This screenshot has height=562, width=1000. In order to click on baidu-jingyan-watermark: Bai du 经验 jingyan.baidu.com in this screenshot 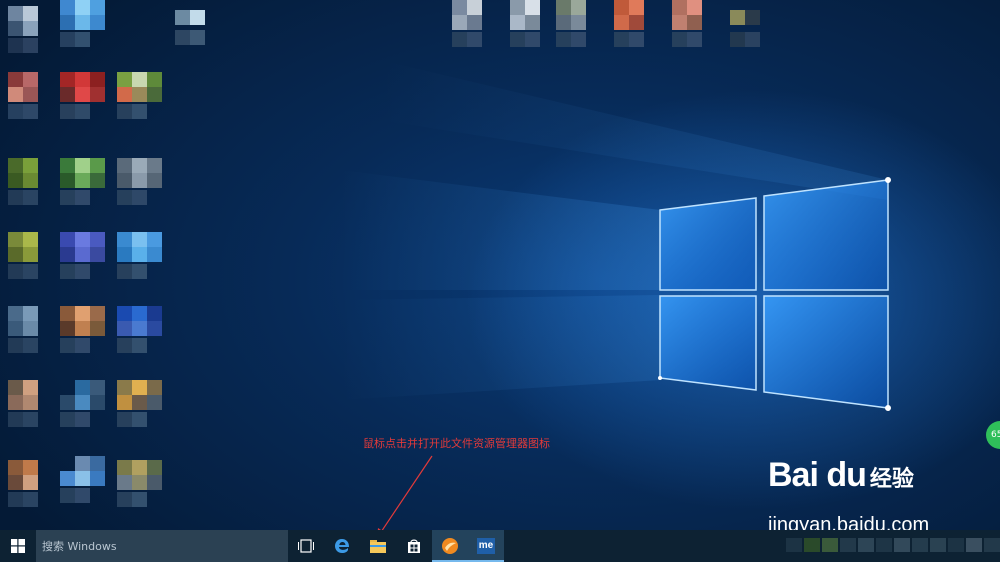, I will do `click(848, 493)`.